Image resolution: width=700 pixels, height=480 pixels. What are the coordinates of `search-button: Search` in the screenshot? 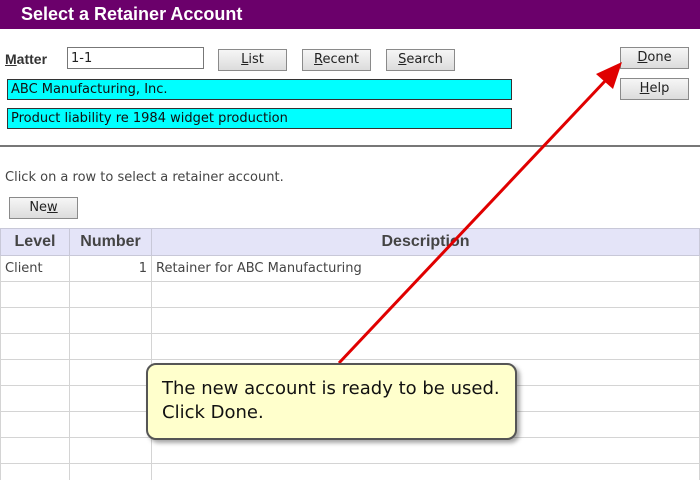 It's located at (420, 60).